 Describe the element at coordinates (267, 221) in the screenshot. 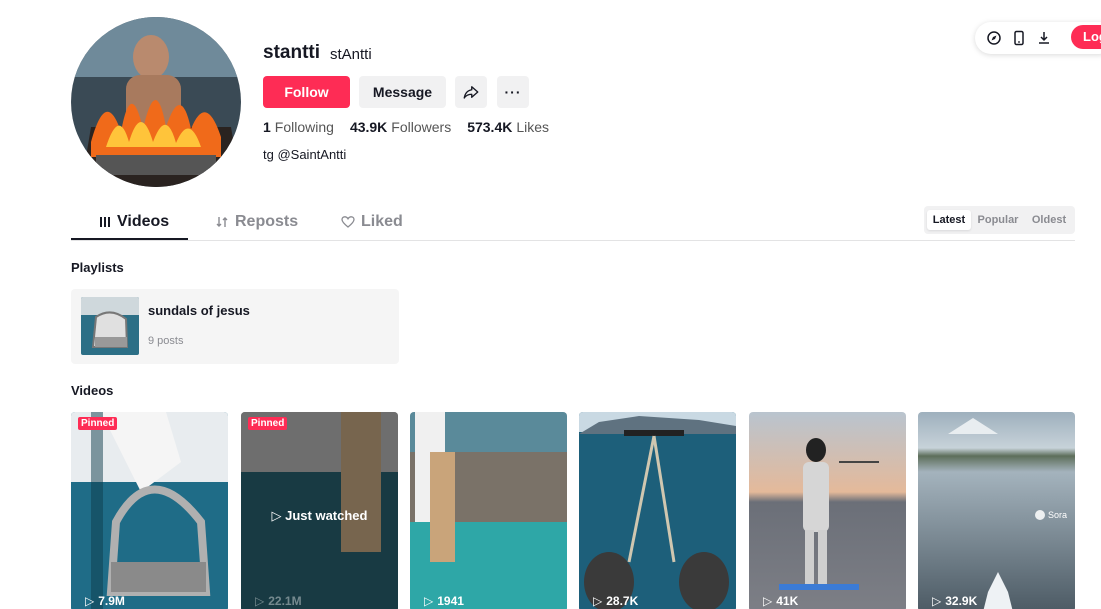

I see `tab-label: Reposts` at that location.